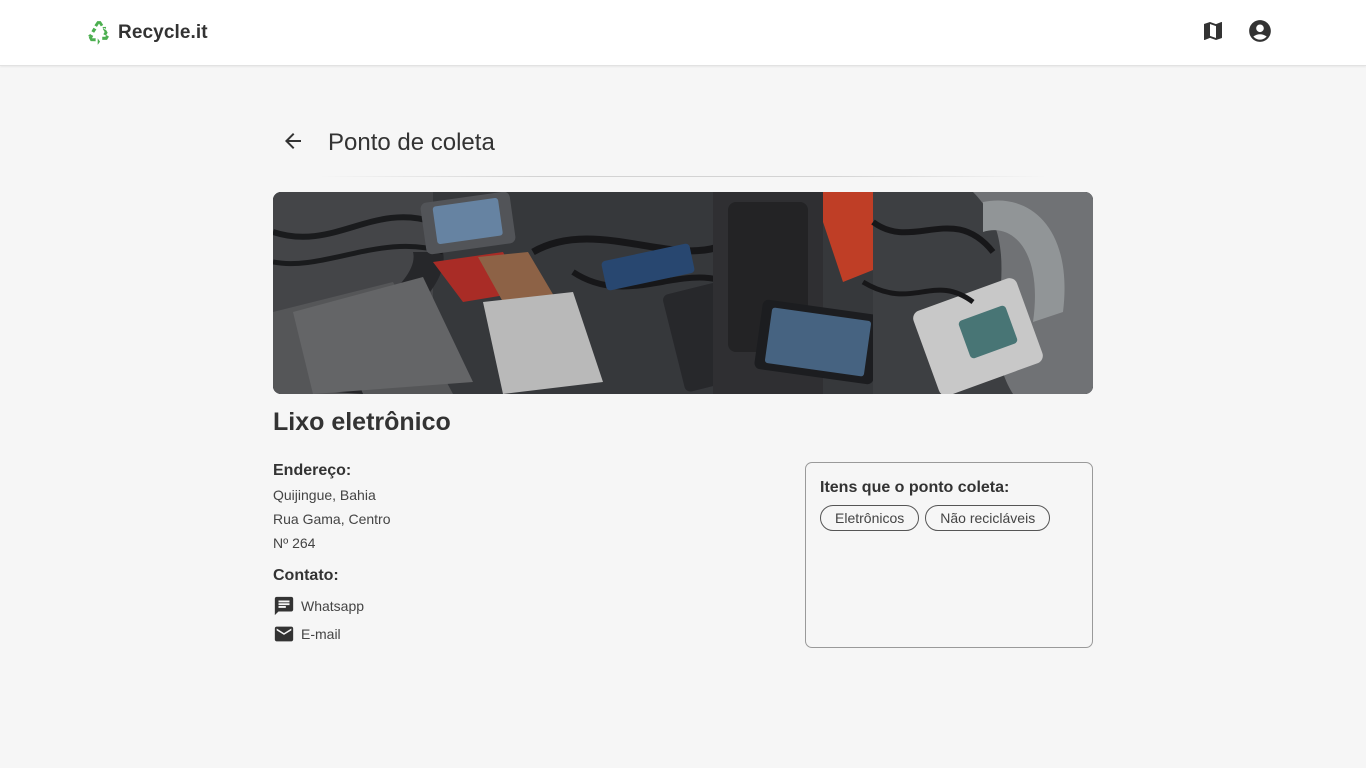  I want to click on collected-items-chips: Eletrônicos Não recicláveis, so click(949, 518).